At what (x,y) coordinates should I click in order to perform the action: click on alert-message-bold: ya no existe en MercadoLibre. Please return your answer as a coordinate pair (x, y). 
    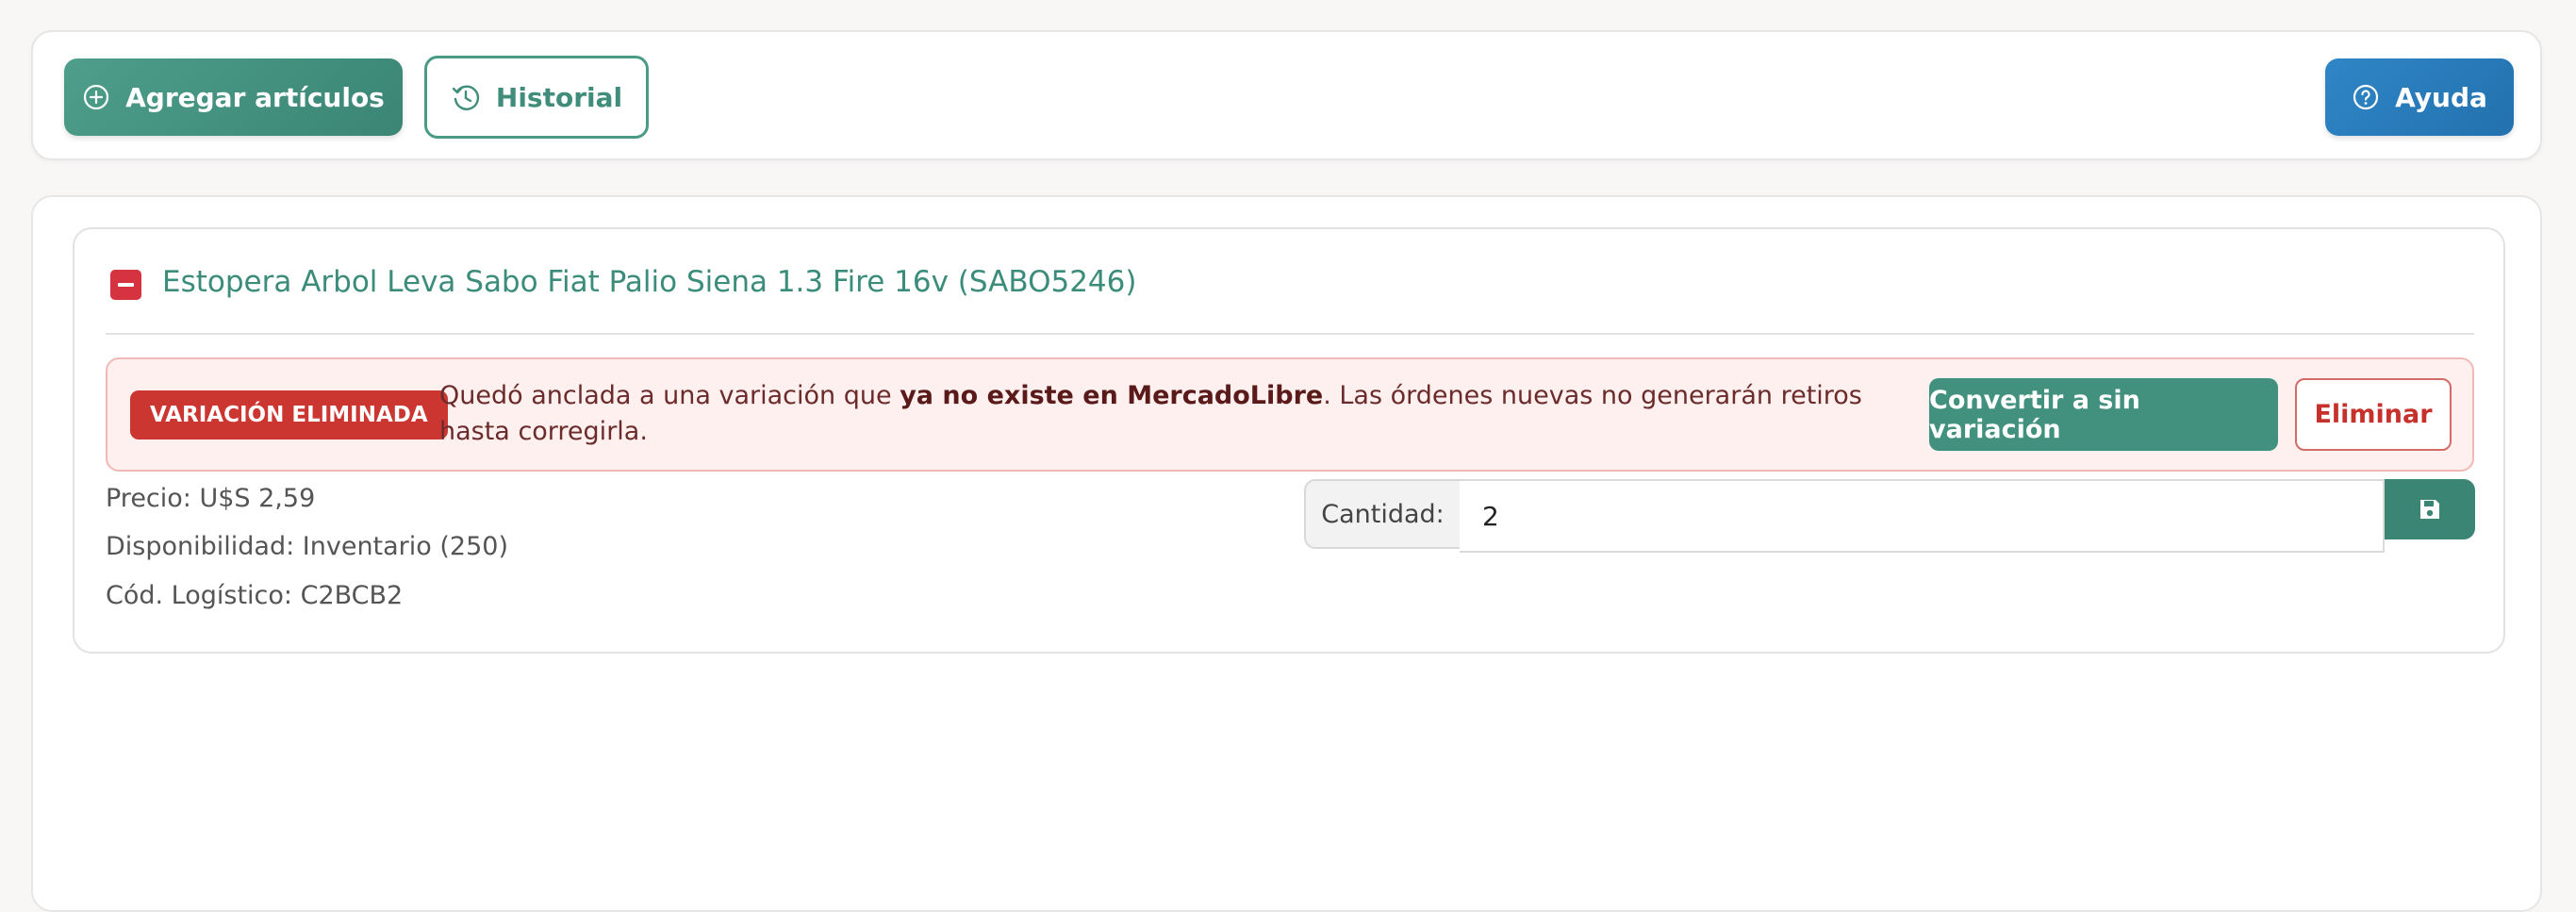
    Looking at the image, I should click on (1112, 395).